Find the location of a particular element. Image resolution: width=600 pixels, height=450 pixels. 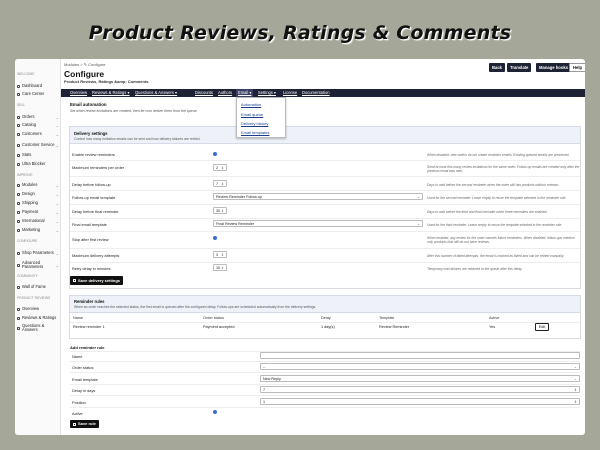

sidebar-item-questions-answers: Questions & Answers is located at coordinates (38, 328).